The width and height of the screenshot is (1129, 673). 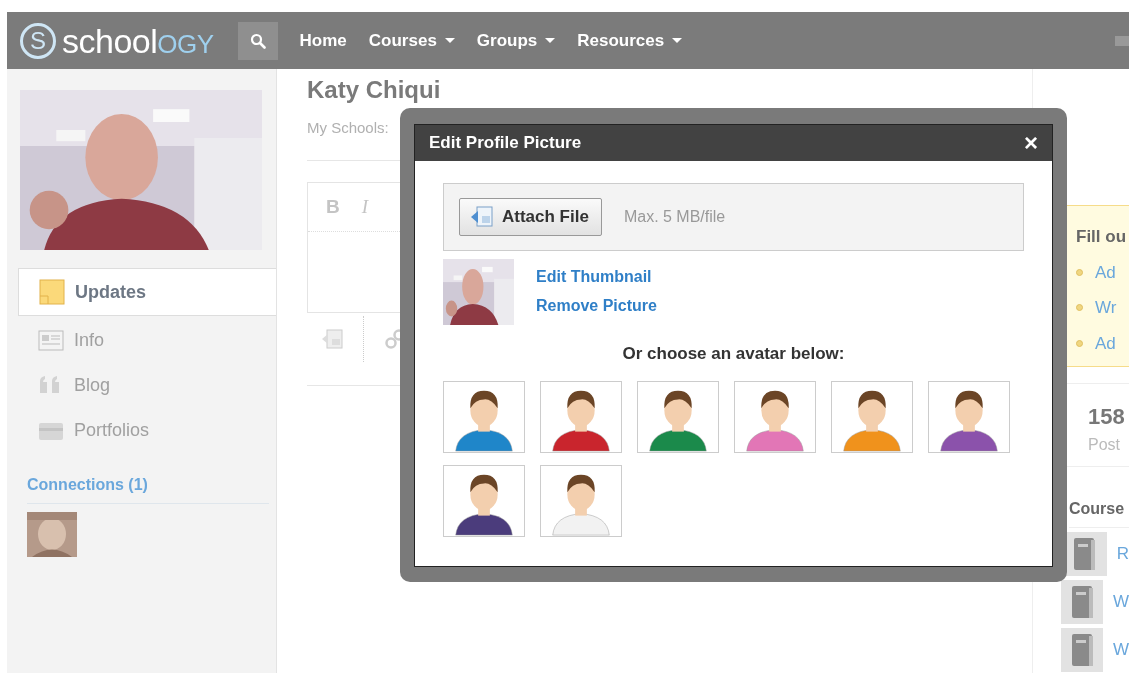 I want to click on action-link: Remove Picture, so click(x=596, y=305).